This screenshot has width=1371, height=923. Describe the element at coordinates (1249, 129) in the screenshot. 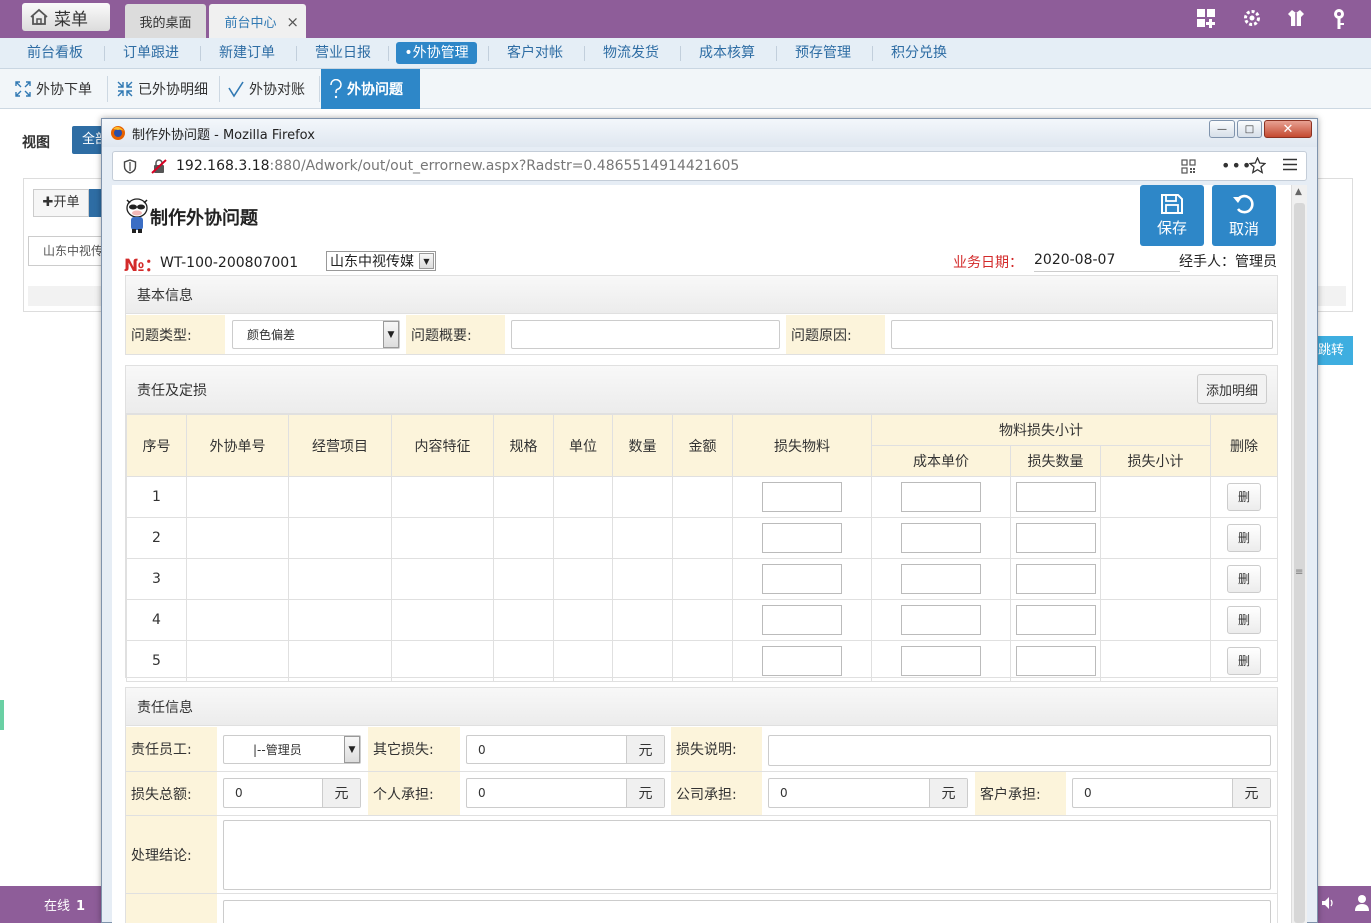

I see `maximize-button: □` at that location.